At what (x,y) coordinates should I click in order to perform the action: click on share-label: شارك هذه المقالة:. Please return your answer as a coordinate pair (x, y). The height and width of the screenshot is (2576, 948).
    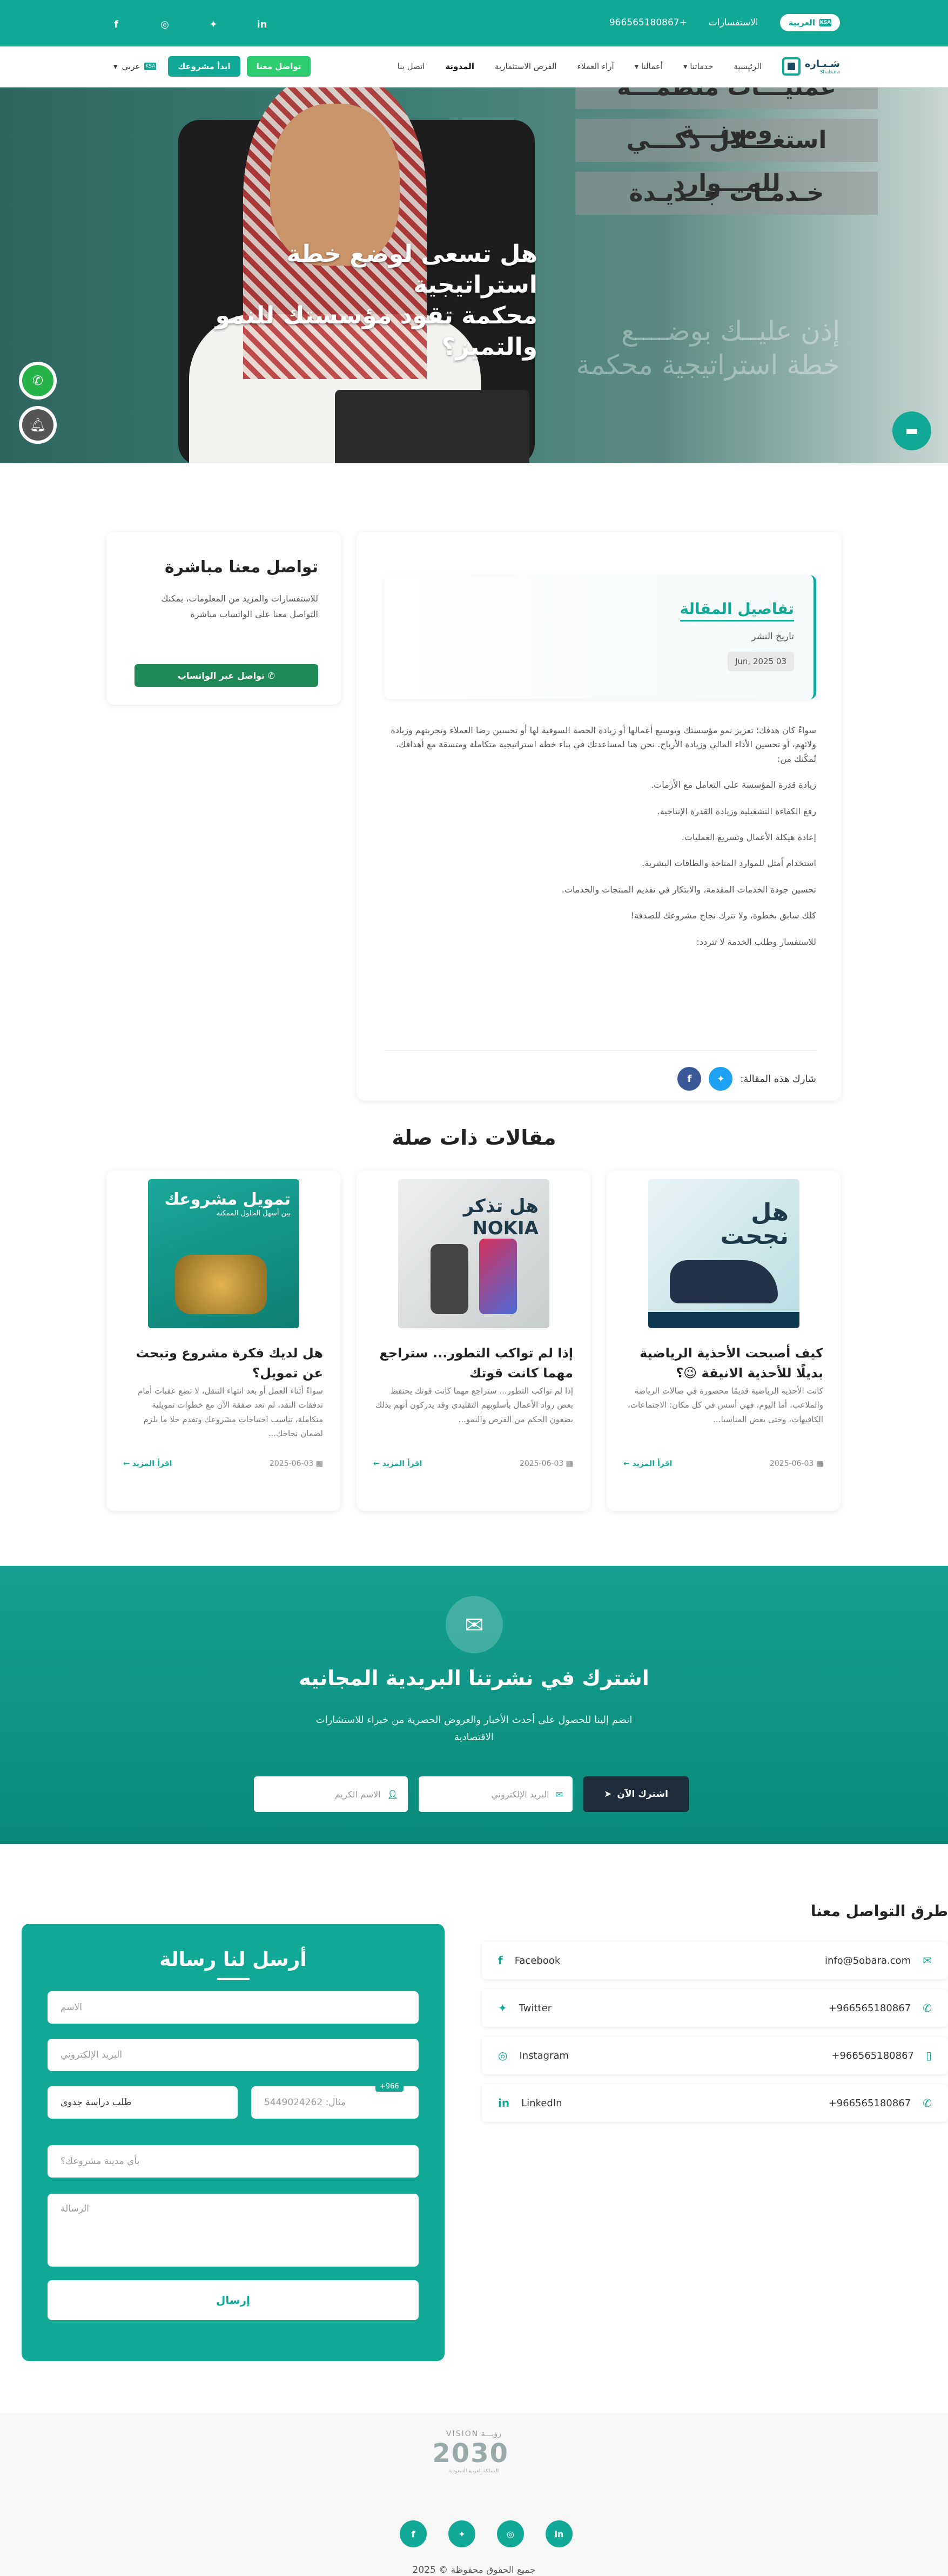
    Looking at the image, I should click on (778, 1079).